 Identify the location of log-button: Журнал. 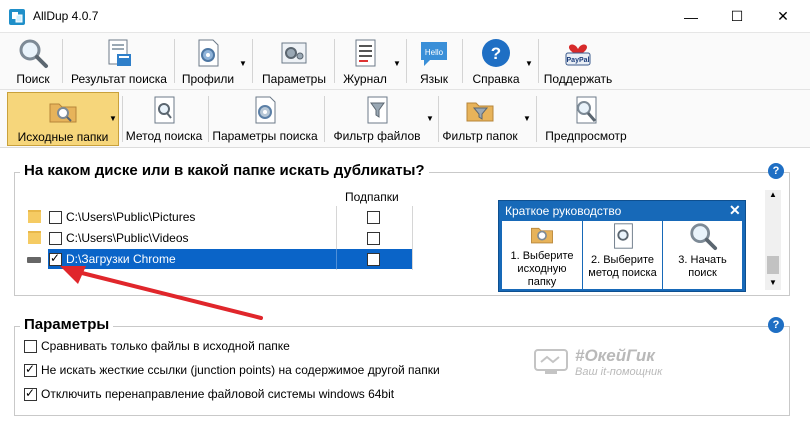
(365, 62).